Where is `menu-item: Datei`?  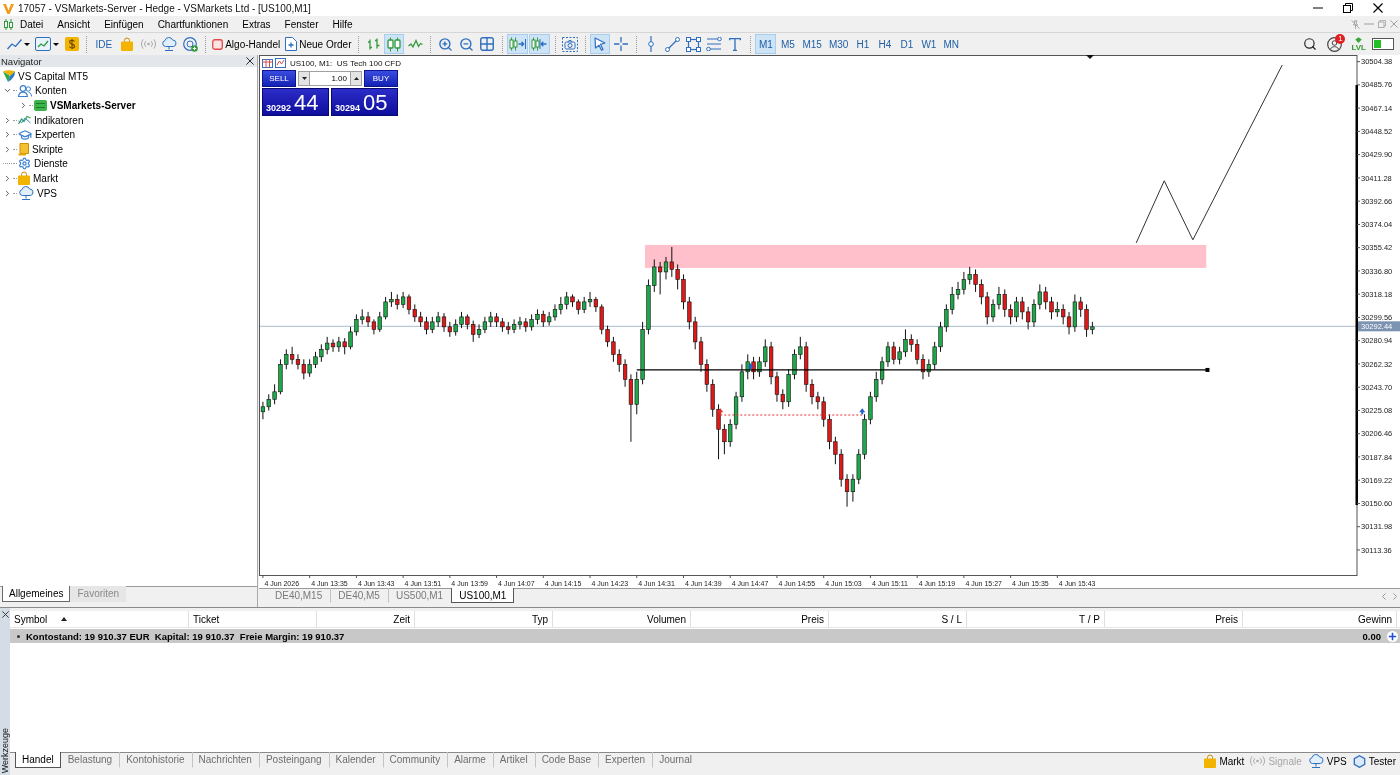
menu-item: Datei is located at coordinates (32, 24).